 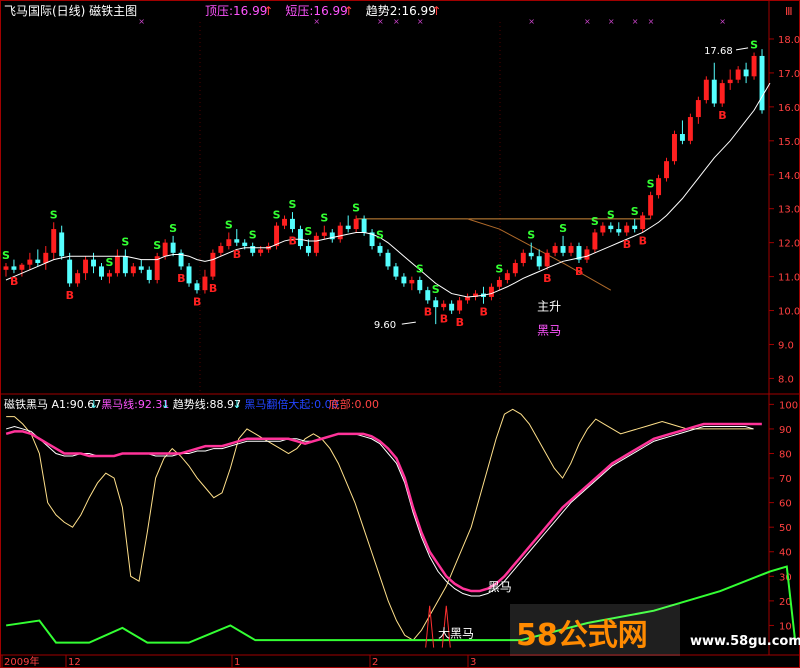 I want to click on bottom-y-tick-label: 80, so click(x=785, y=454).